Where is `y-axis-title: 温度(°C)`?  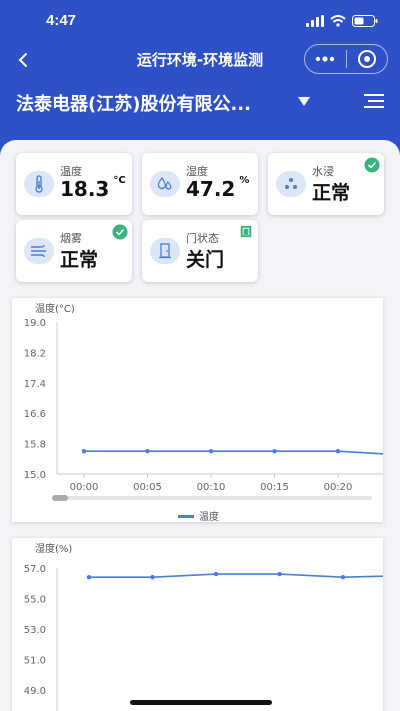 y-axis-title: 温度(°C) is located at coordinates (55, 308).